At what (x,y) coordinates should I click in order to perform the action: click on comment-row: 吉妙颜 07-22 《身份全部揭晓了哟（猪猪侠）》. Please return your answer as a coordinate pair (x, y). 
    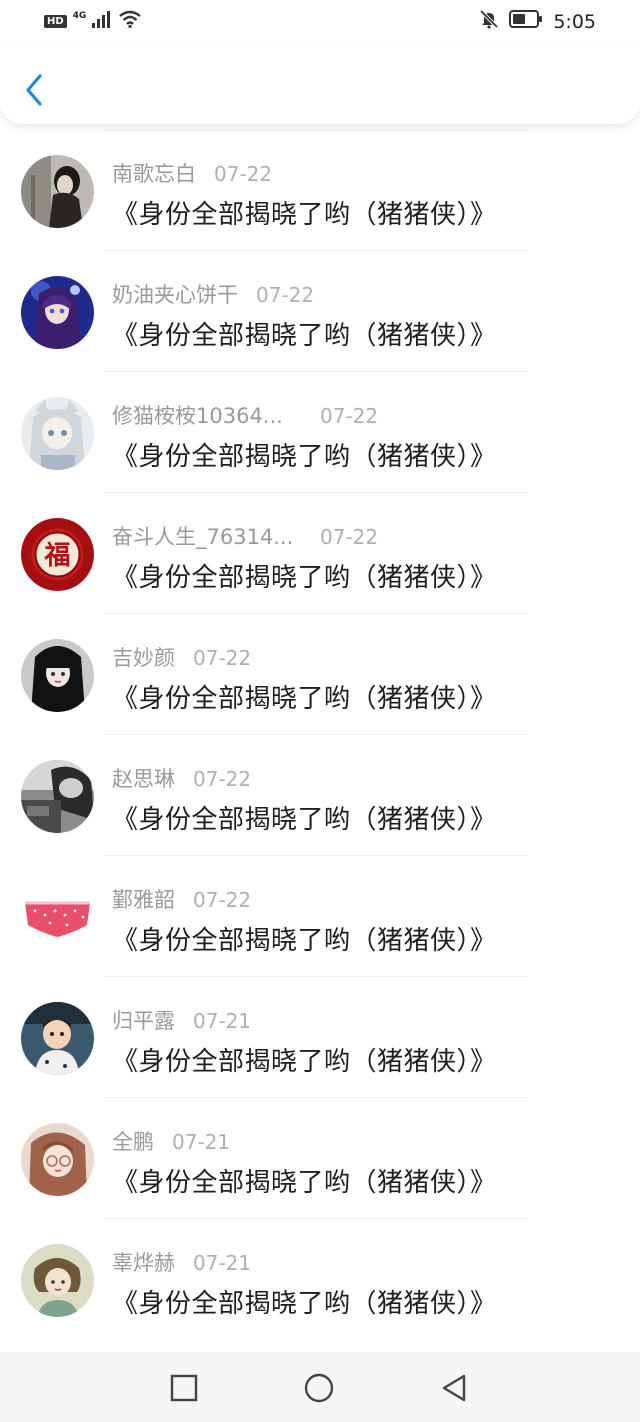
    Looking at the image, I should click on (320, 674).